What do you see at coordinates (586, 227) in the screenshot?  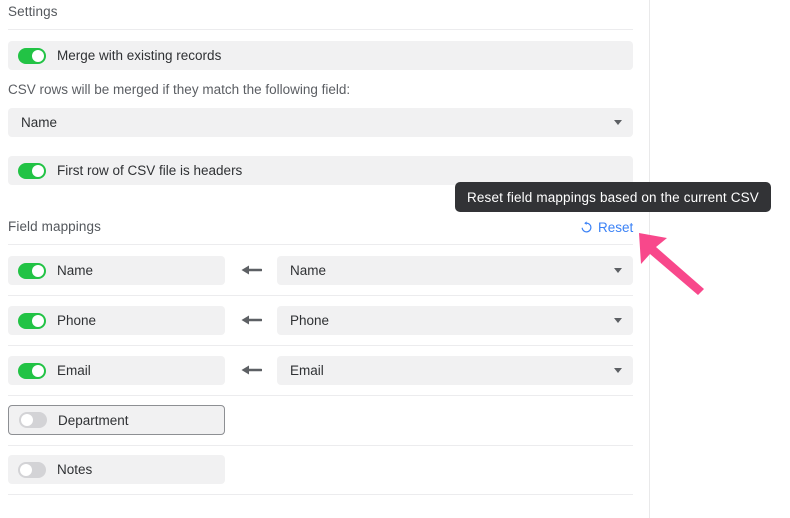 I see `reset-circular-arrow-icon` at bounding box center [586, 227].